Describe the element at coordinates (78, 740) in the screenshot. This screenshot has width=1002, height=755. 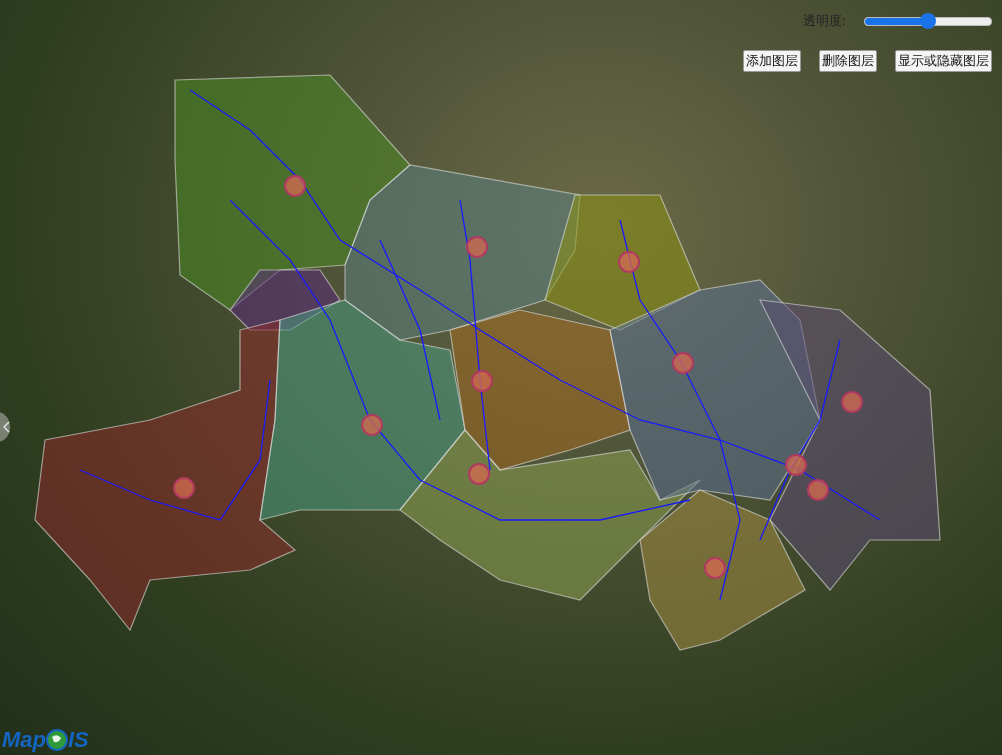
I see `logo-text: IS` at that location.